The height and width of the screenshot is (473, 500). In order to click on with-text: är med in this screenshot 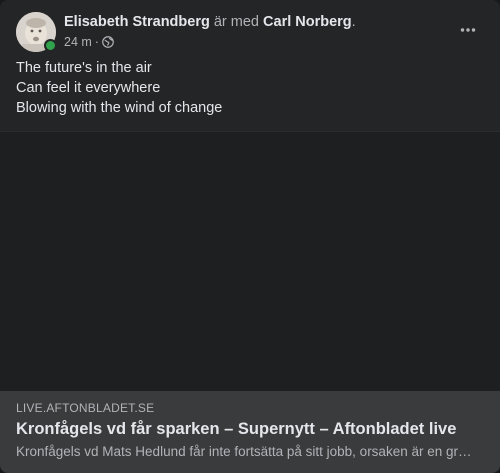, I will do `click(236, 22)`.